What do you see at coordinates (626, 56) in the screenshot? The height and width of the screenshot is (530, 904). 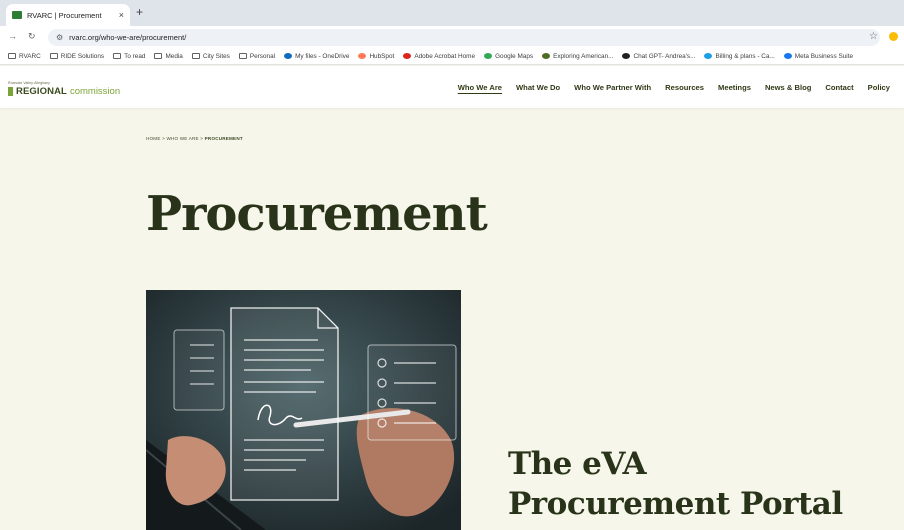 I see `chatgpt-icon` at bounding box center [626, 56].